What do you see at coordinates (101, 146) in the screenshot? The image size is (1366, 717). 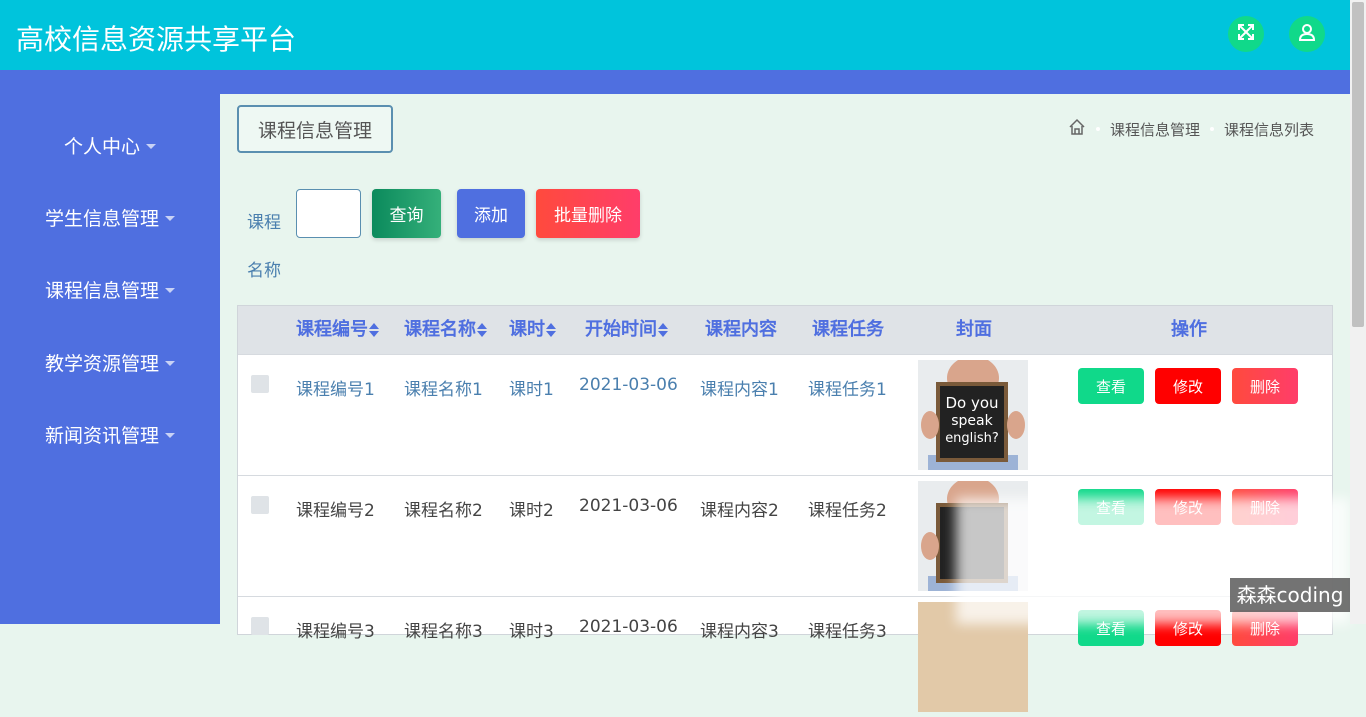 I see `sidebar-item-label: 个人中心` at bounding box center [101, 146].